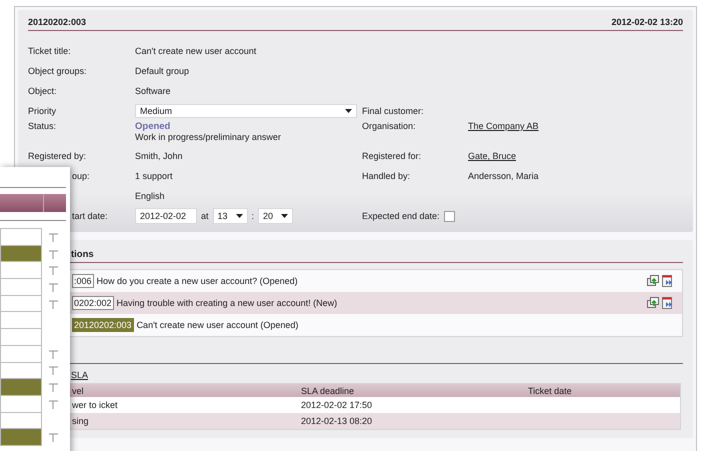 The height and width of the screenshot is (451, 712). What do you see at coordinates (57, 156) in the screenshot?
I see `field-label: Registered by:` at bounding box center [57, 156].